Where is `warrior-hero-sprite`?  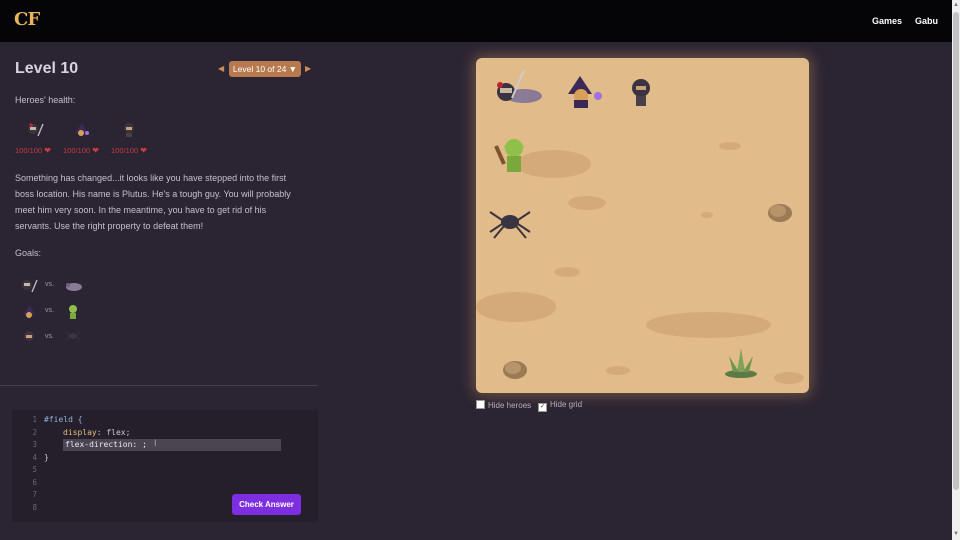
warrior-hero-sprite is located at coordinates (519, 86).